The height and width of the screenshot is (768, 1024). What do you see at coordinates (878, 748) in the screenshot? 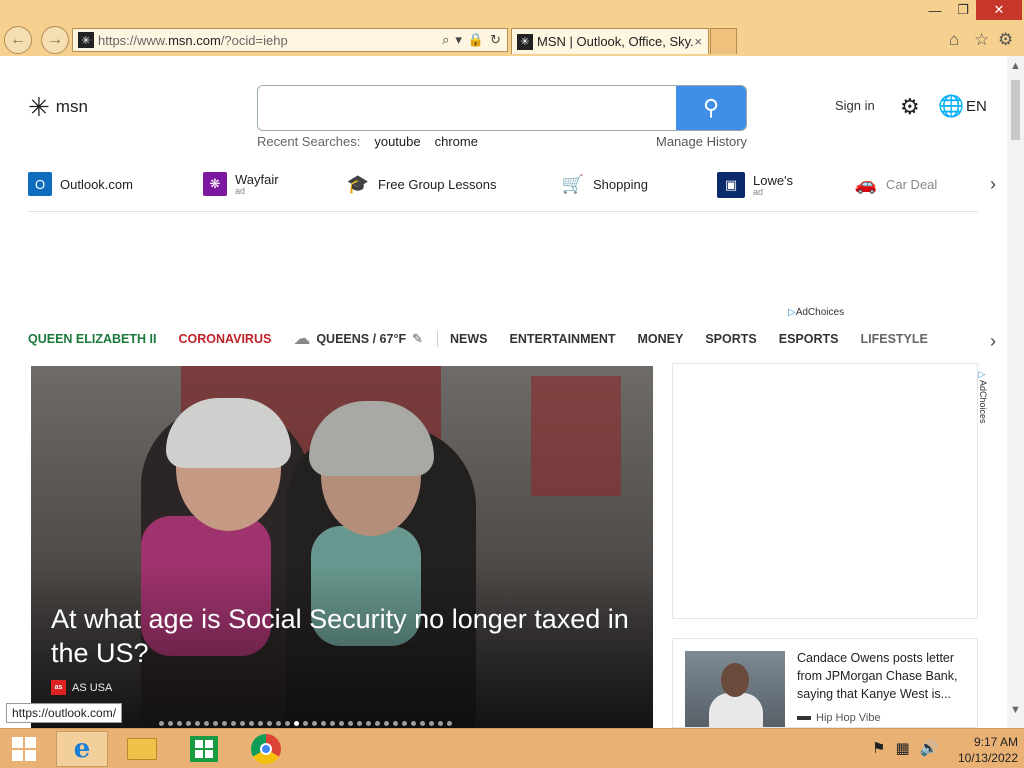
I see `action-center-flag-icon: ⚑` at bounding box center [878, 748].